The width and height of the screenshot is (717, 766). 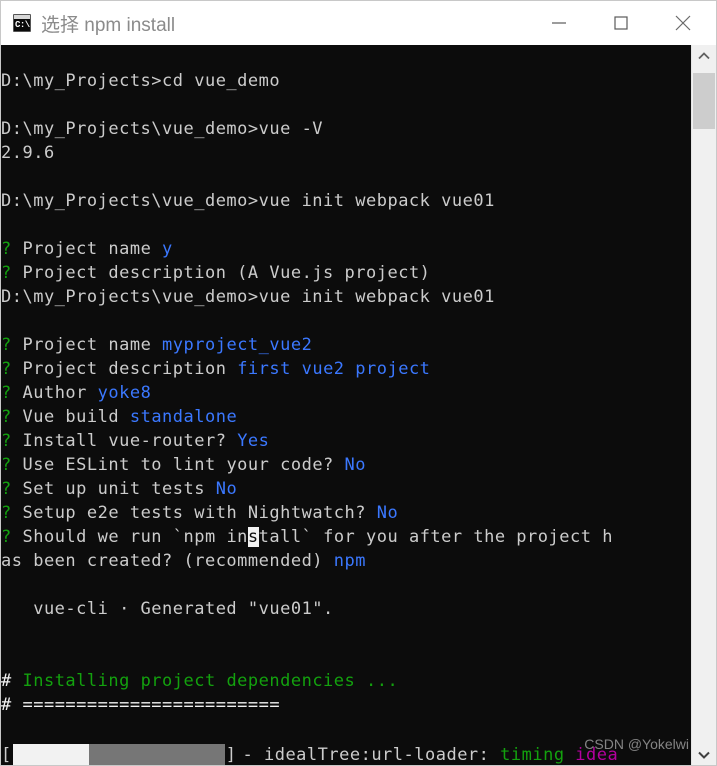 I want to click on progress-wrapper: [] - idealTree:url-loader: timing idea, so click(x=310, y=753).